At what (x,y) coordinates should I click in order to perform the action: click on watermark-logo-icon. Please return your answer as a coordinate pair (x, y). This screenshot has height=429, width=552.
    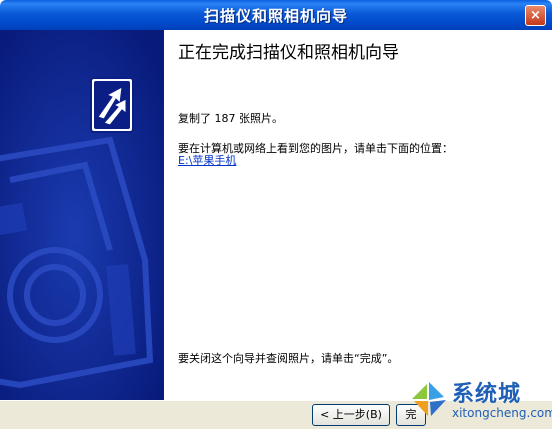
    Looking at the image, I should click on (429, 399).